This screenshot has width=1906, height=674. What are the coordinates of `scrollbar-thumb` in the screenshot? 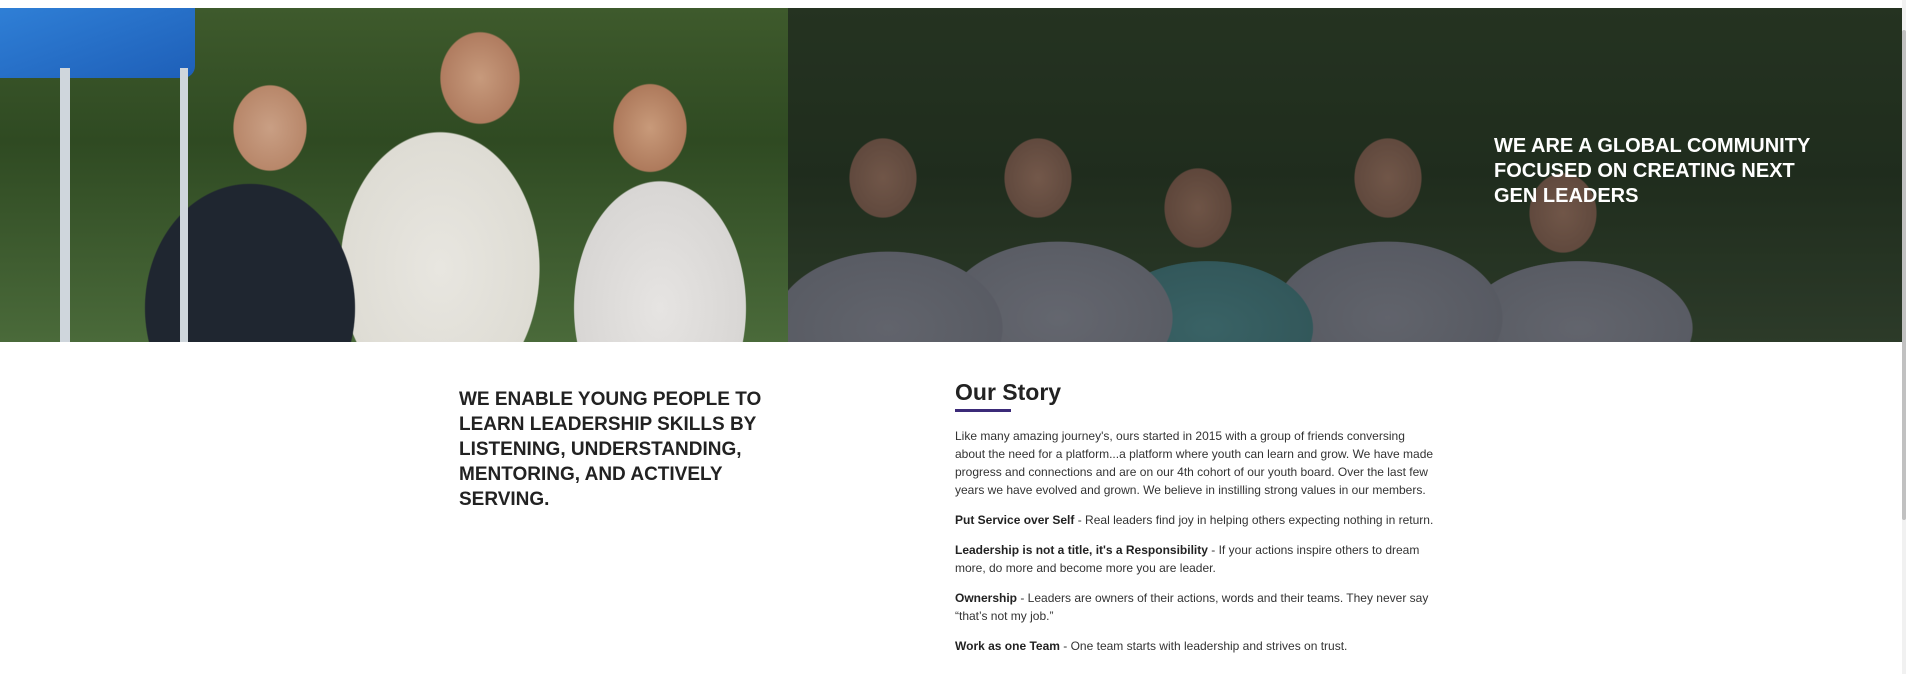 It's located at (1904, 275).